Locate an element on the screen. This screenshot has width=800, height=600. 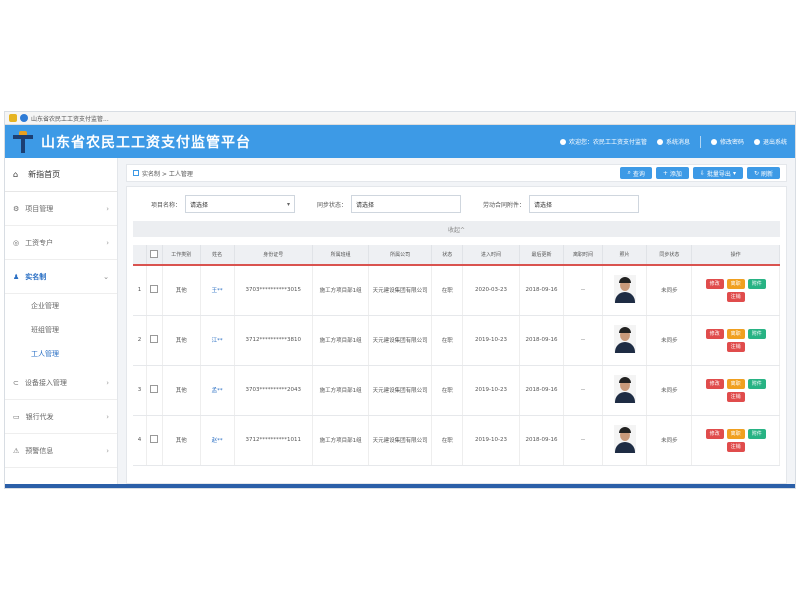
worker-name-link: 赵** is located at coordinates (217, 440).